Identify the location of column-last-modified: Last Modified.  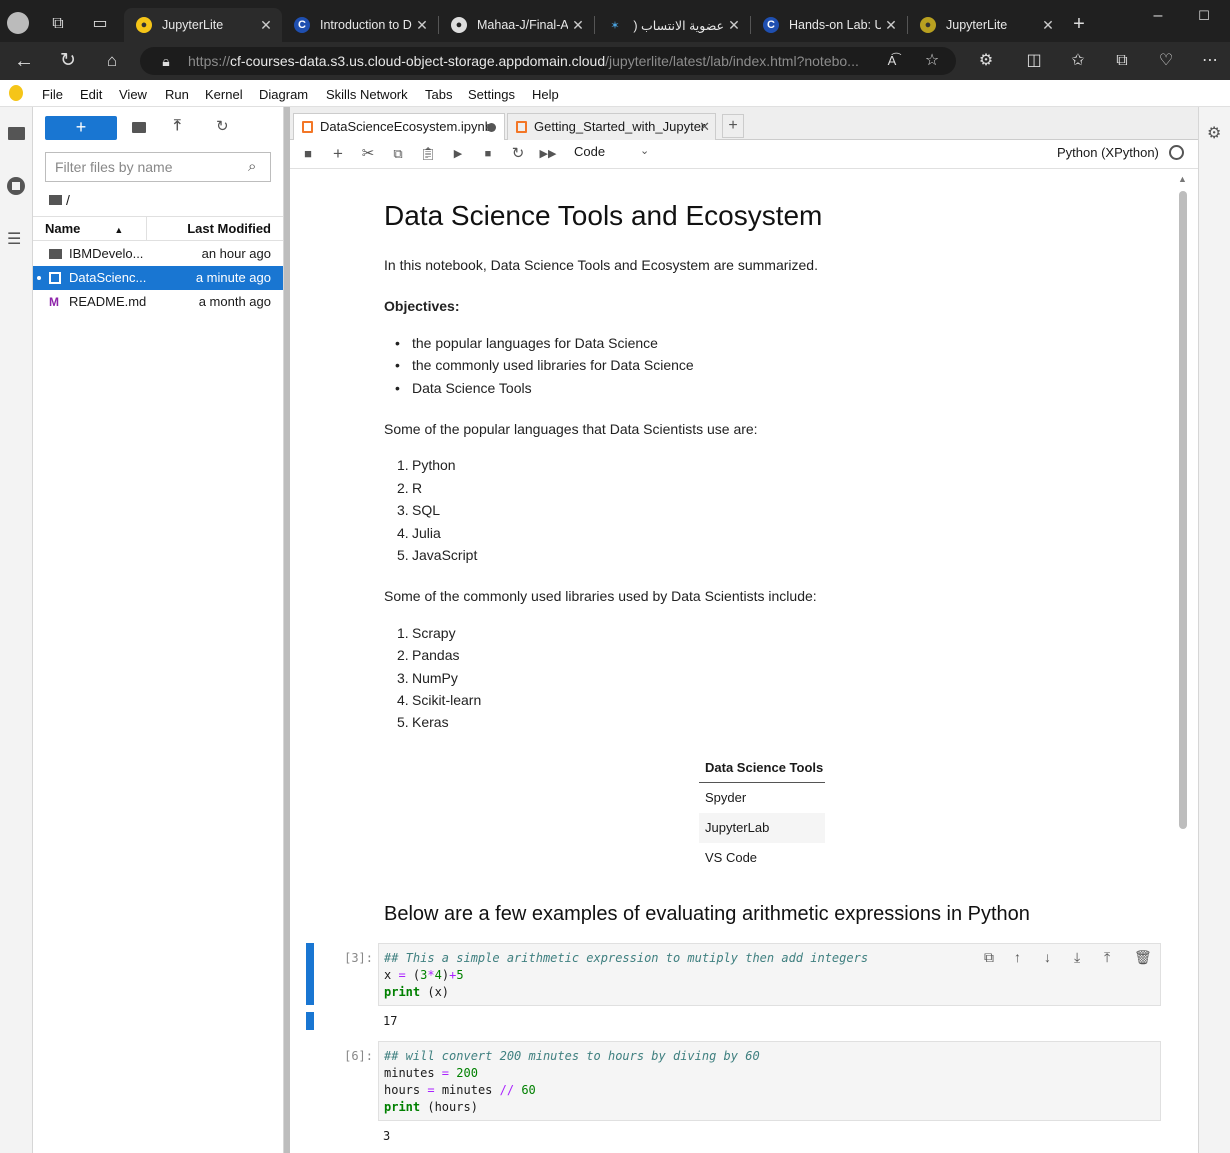
(210, 228).